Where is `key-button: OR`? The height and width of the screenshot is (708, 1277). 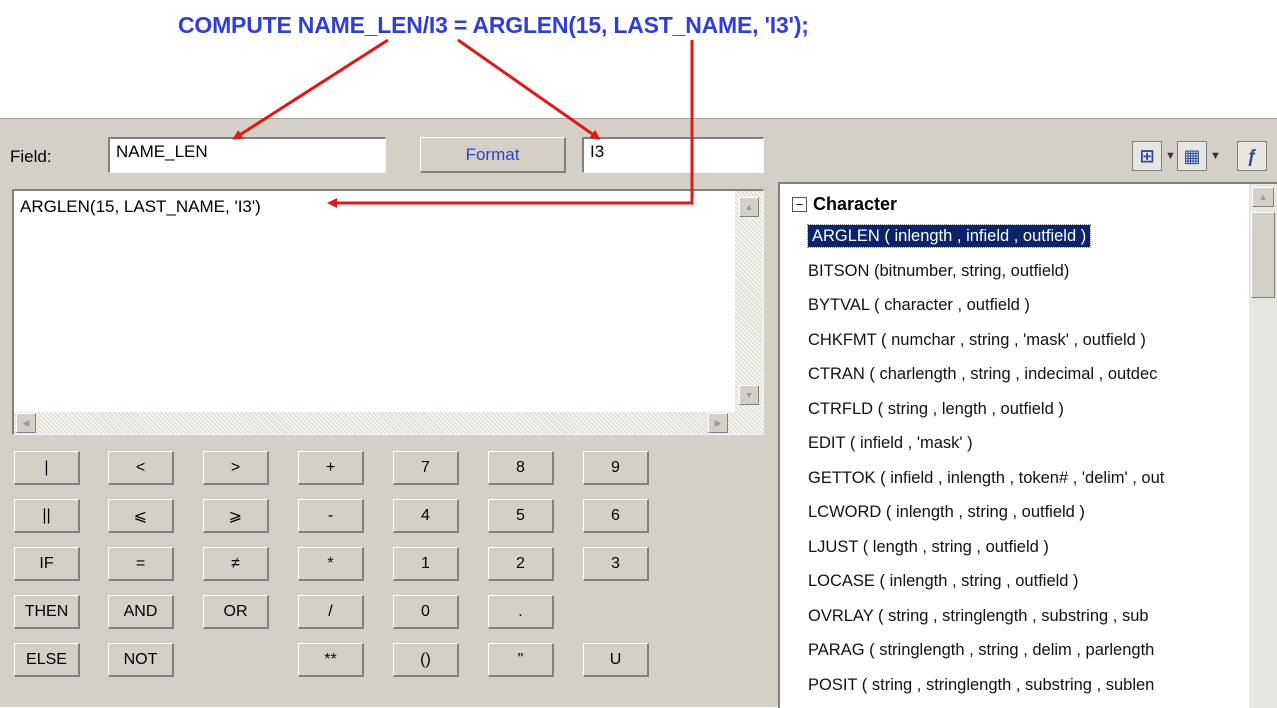 key-button: OR is located at coordinates (236, 612).